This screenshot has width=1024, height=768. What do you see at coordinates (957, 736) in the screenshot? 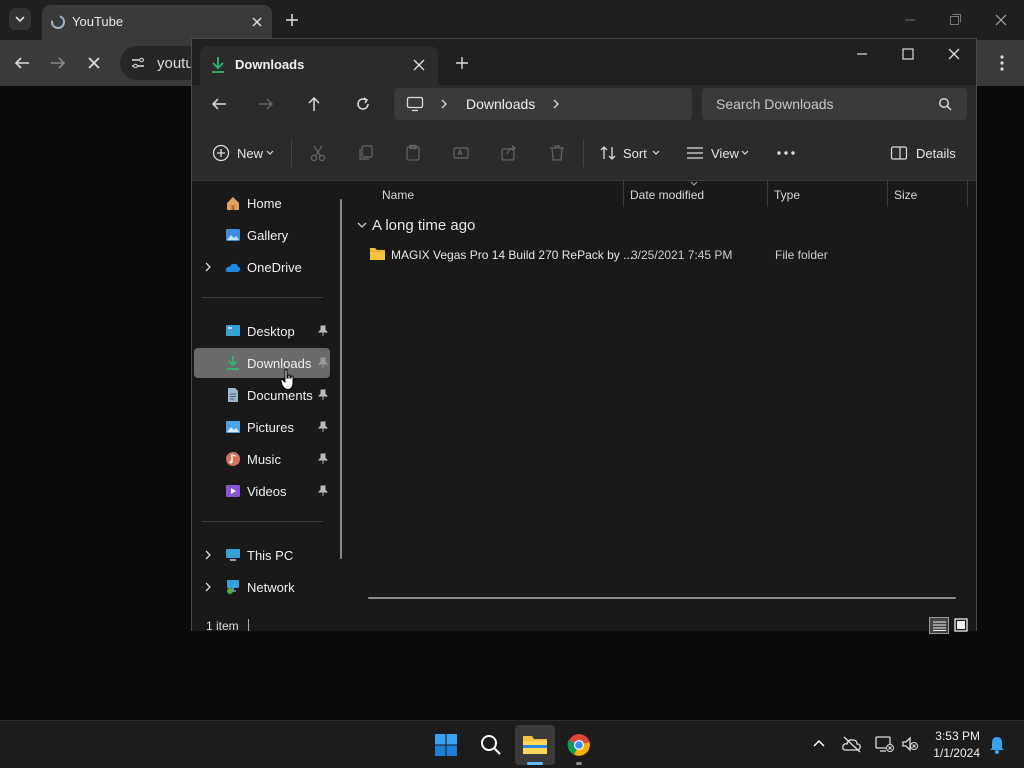
I see `clock-time: 3:53 PM` at bounding box center [957, 736].